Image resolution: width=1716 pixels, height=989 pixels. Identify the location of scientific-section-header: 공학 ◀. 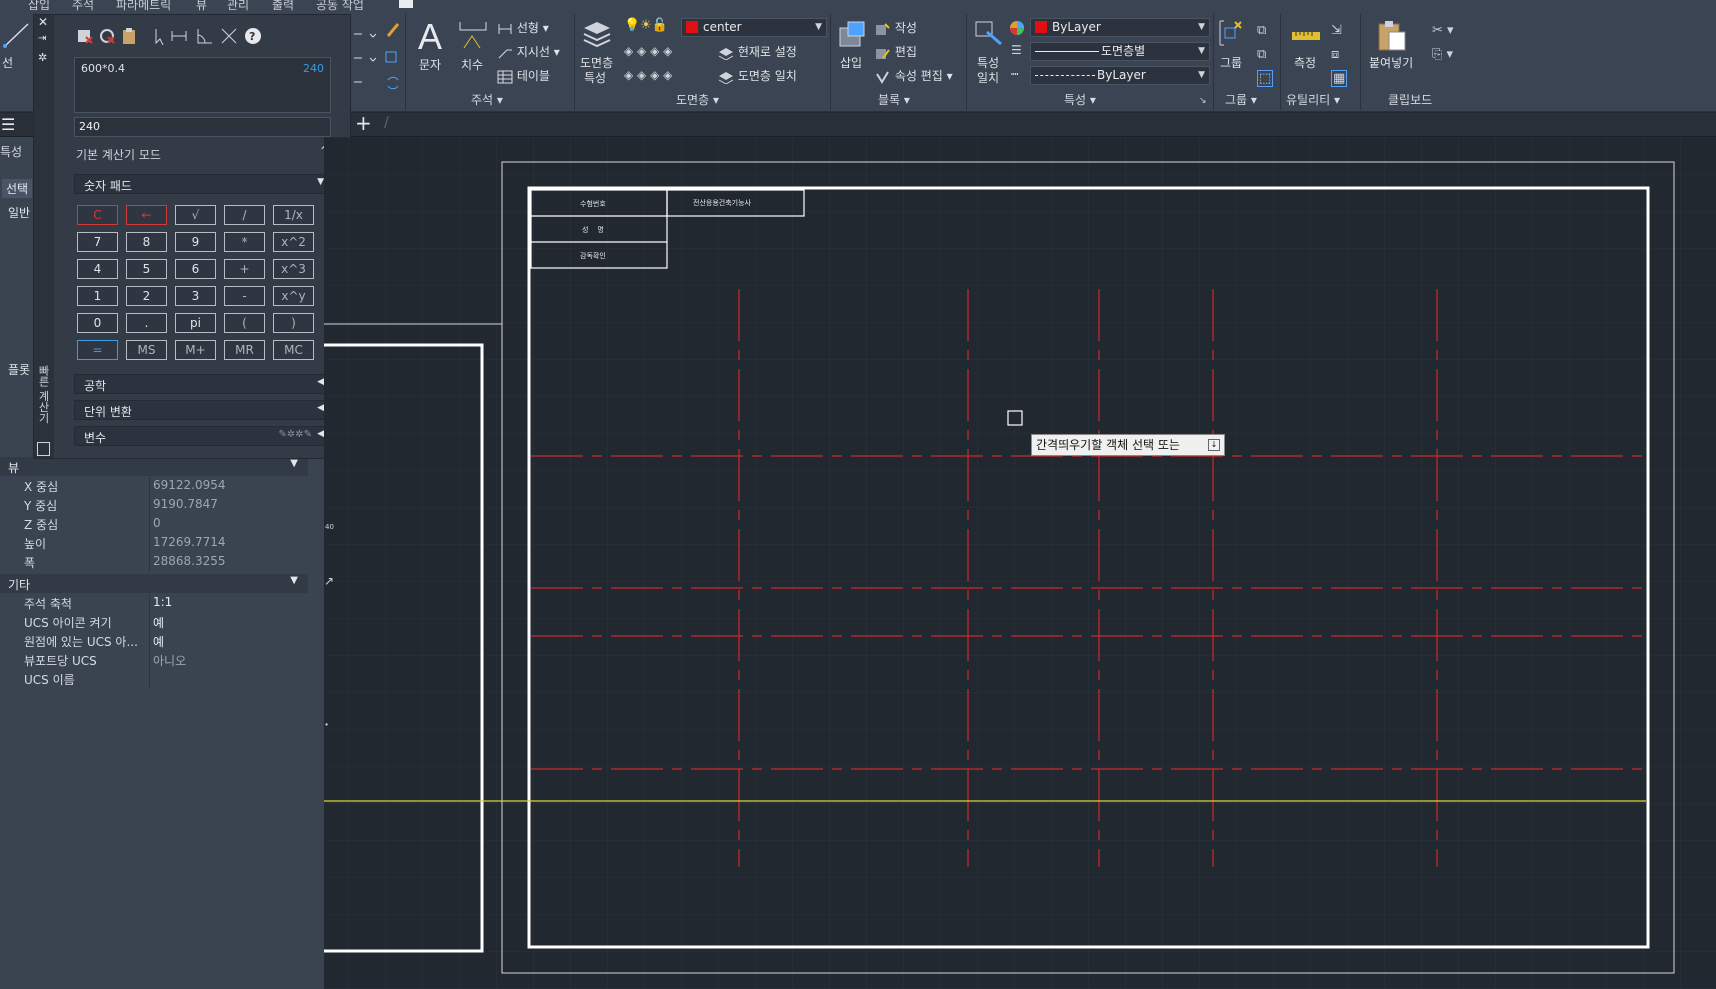
(202, 384).